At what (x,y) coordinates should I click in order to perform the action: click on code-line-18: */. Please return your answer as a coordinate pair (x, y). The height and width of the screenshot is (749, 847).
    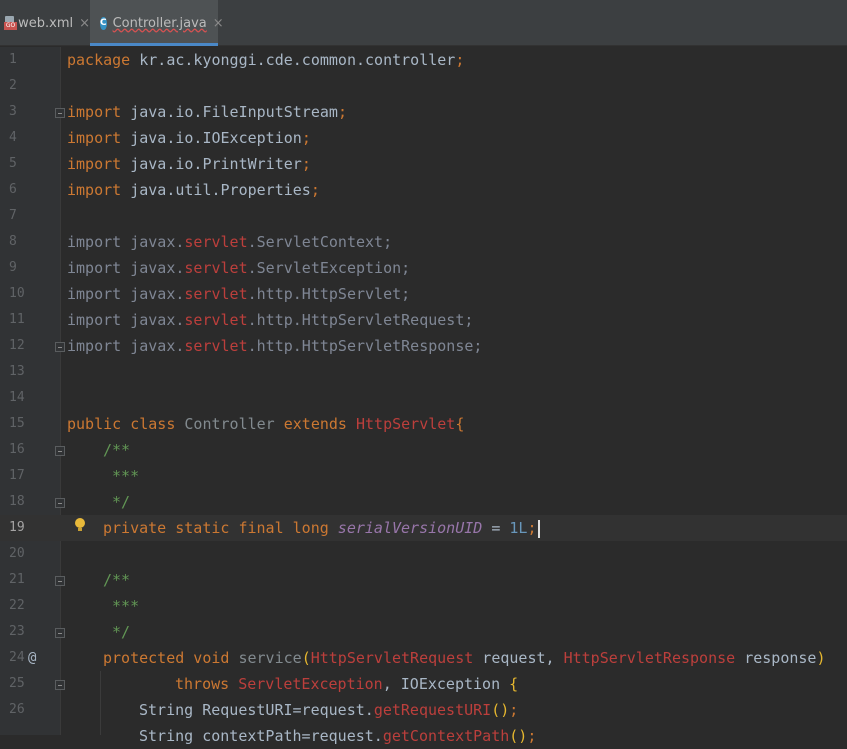
    Looking at the image, I should click on (116, 502).